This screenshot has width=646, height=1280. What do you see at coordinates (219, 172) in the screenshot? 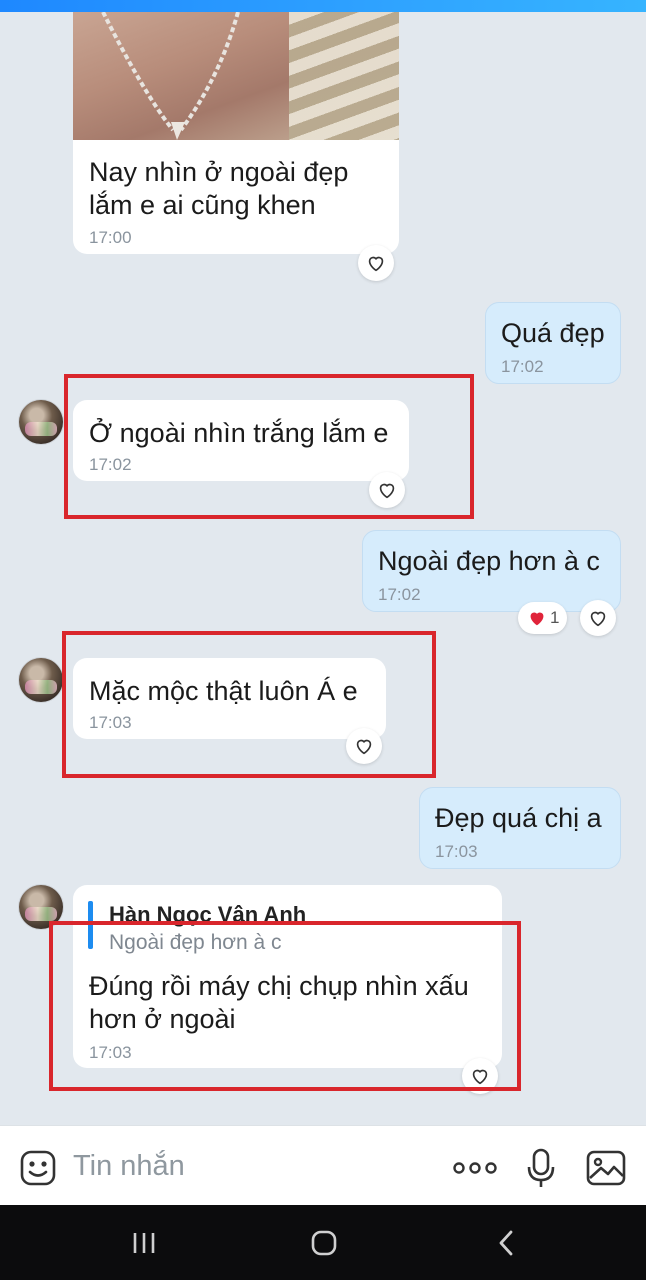
I see `message-text: Nay nhìn ở ngoài đẹp` at bounding box center [219, 172].